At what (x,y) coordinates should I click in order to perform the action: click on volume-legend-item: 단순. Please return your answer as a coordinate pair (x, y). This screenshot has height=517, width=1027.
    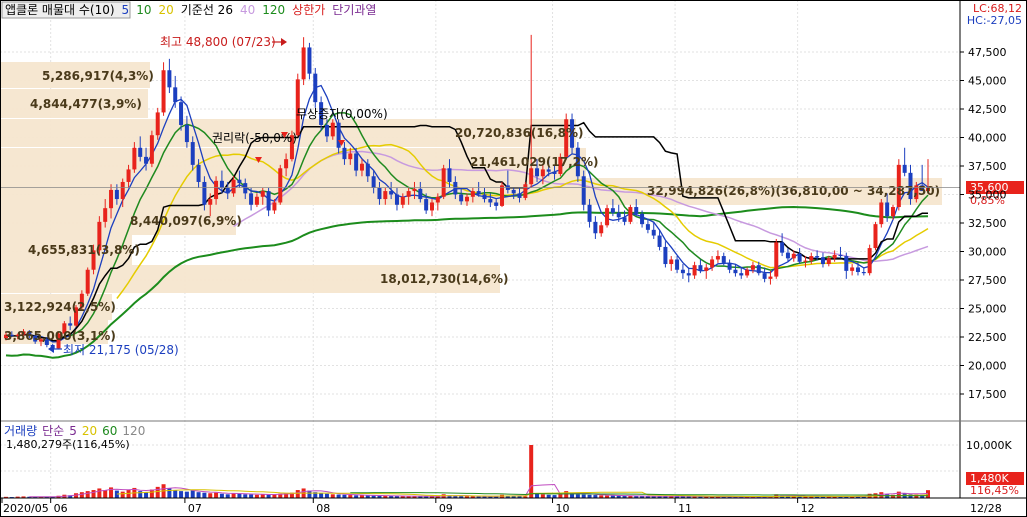
    Looking at the image, I should click on (53, 431).